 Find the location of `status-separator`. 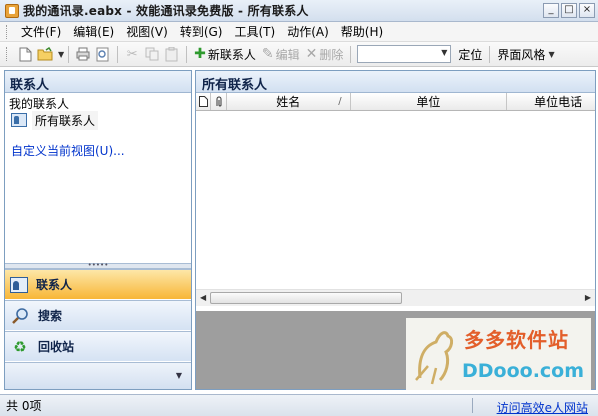

status-separator is located at coordinates (472, 405).